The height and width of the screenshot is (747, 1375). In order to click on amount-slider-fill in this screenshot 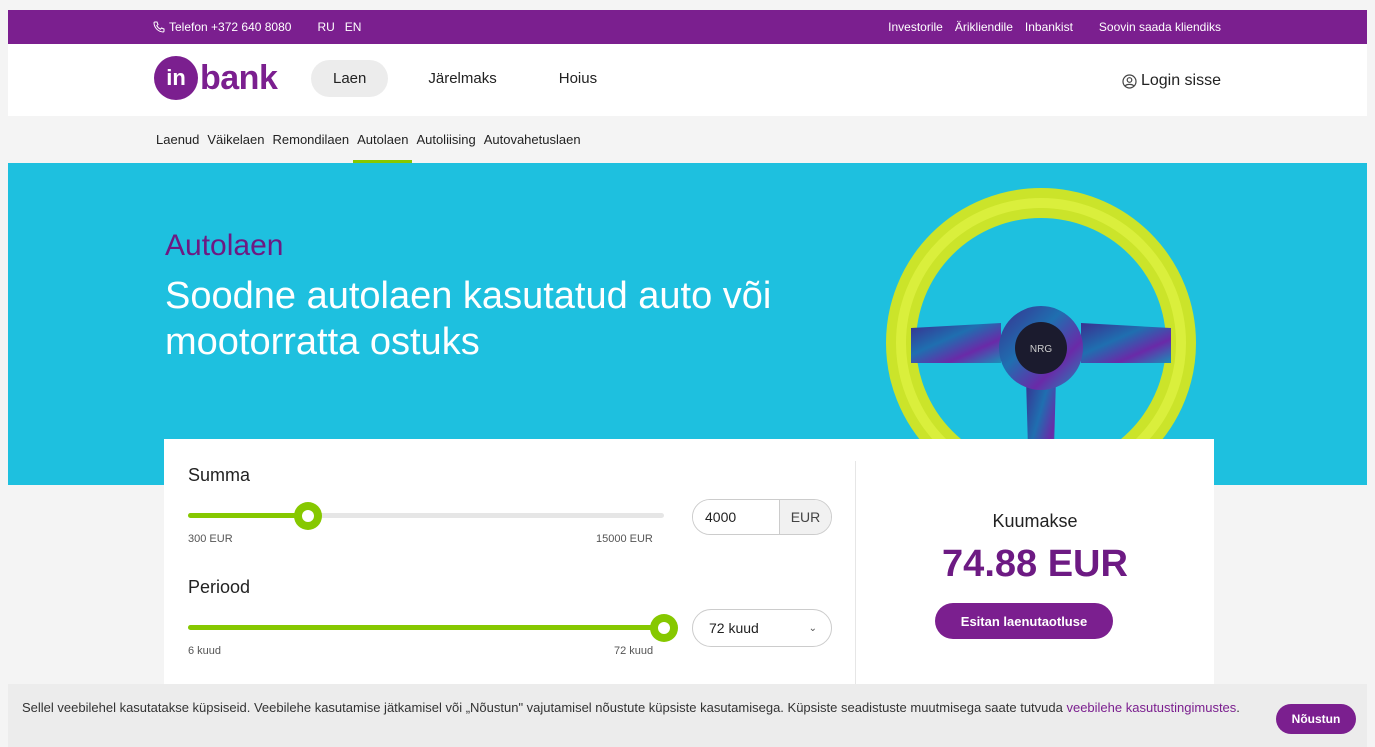, I will do `click(248, 515)`.